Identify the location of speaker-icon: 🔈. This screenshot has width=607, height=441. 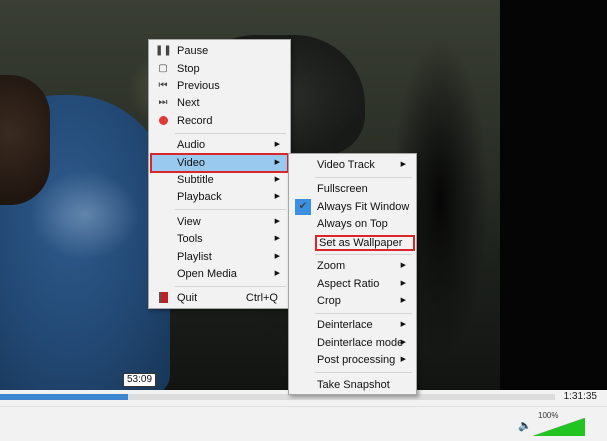
(525, 425).